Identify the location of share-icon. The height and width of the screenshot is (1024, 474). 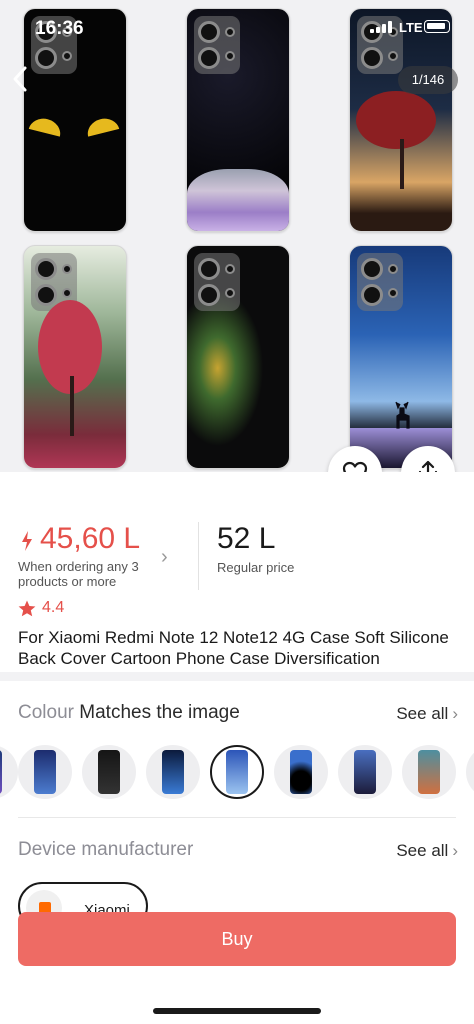
(428, 466).